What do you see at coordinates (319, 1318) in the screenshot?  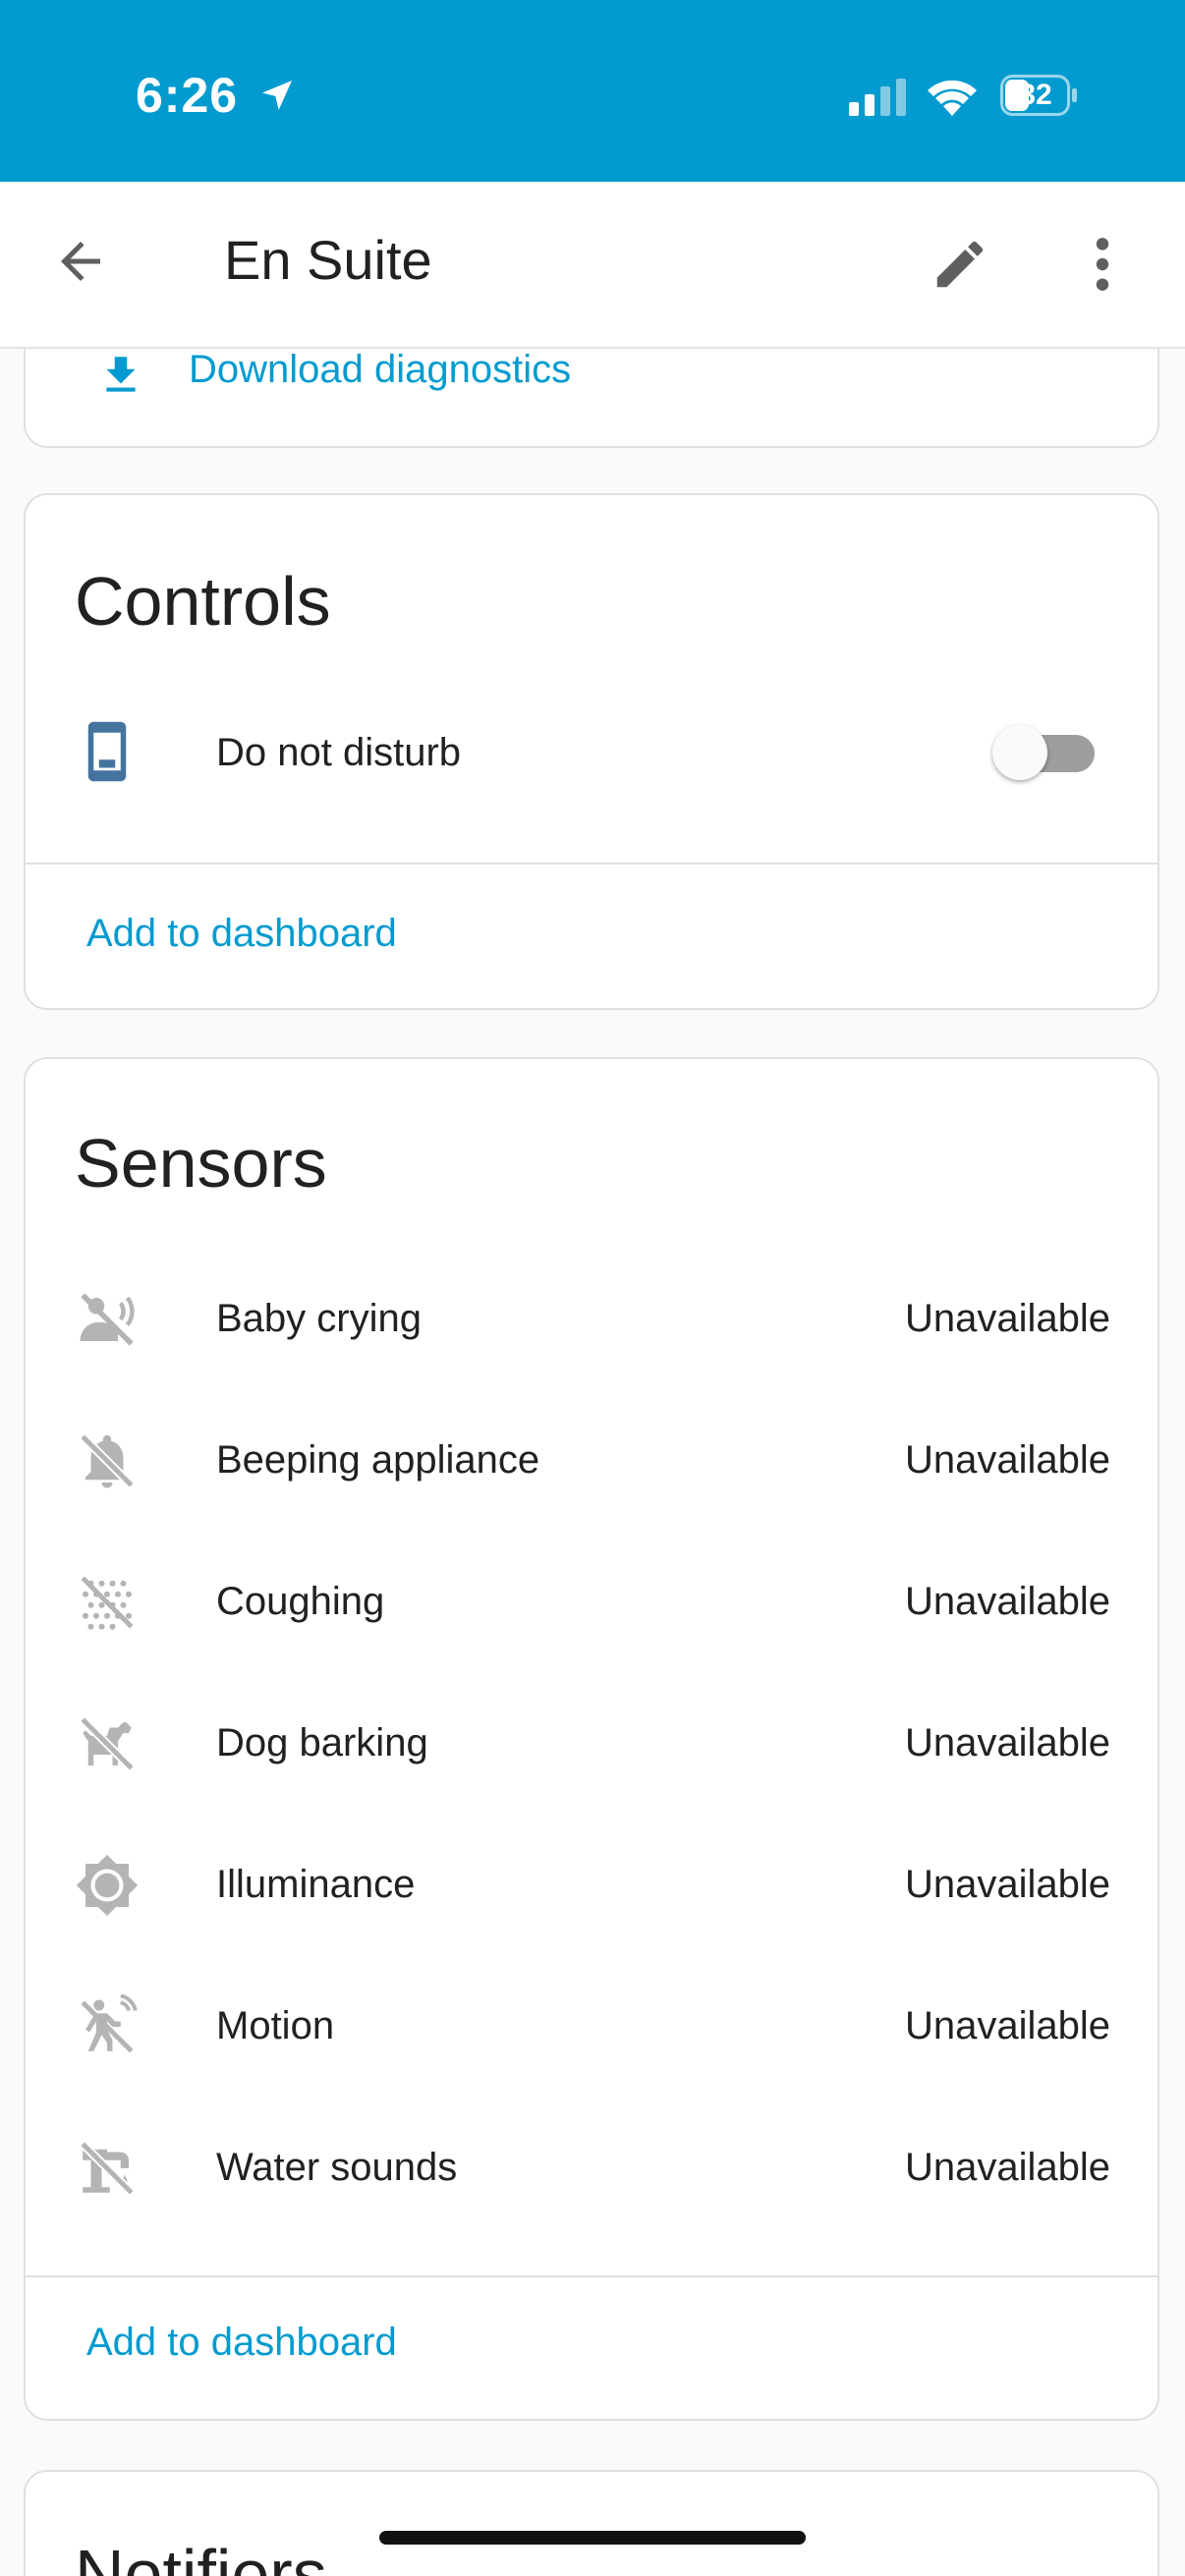 I see `sensor-label: Baby crying` at bounding box center [319, 1318].